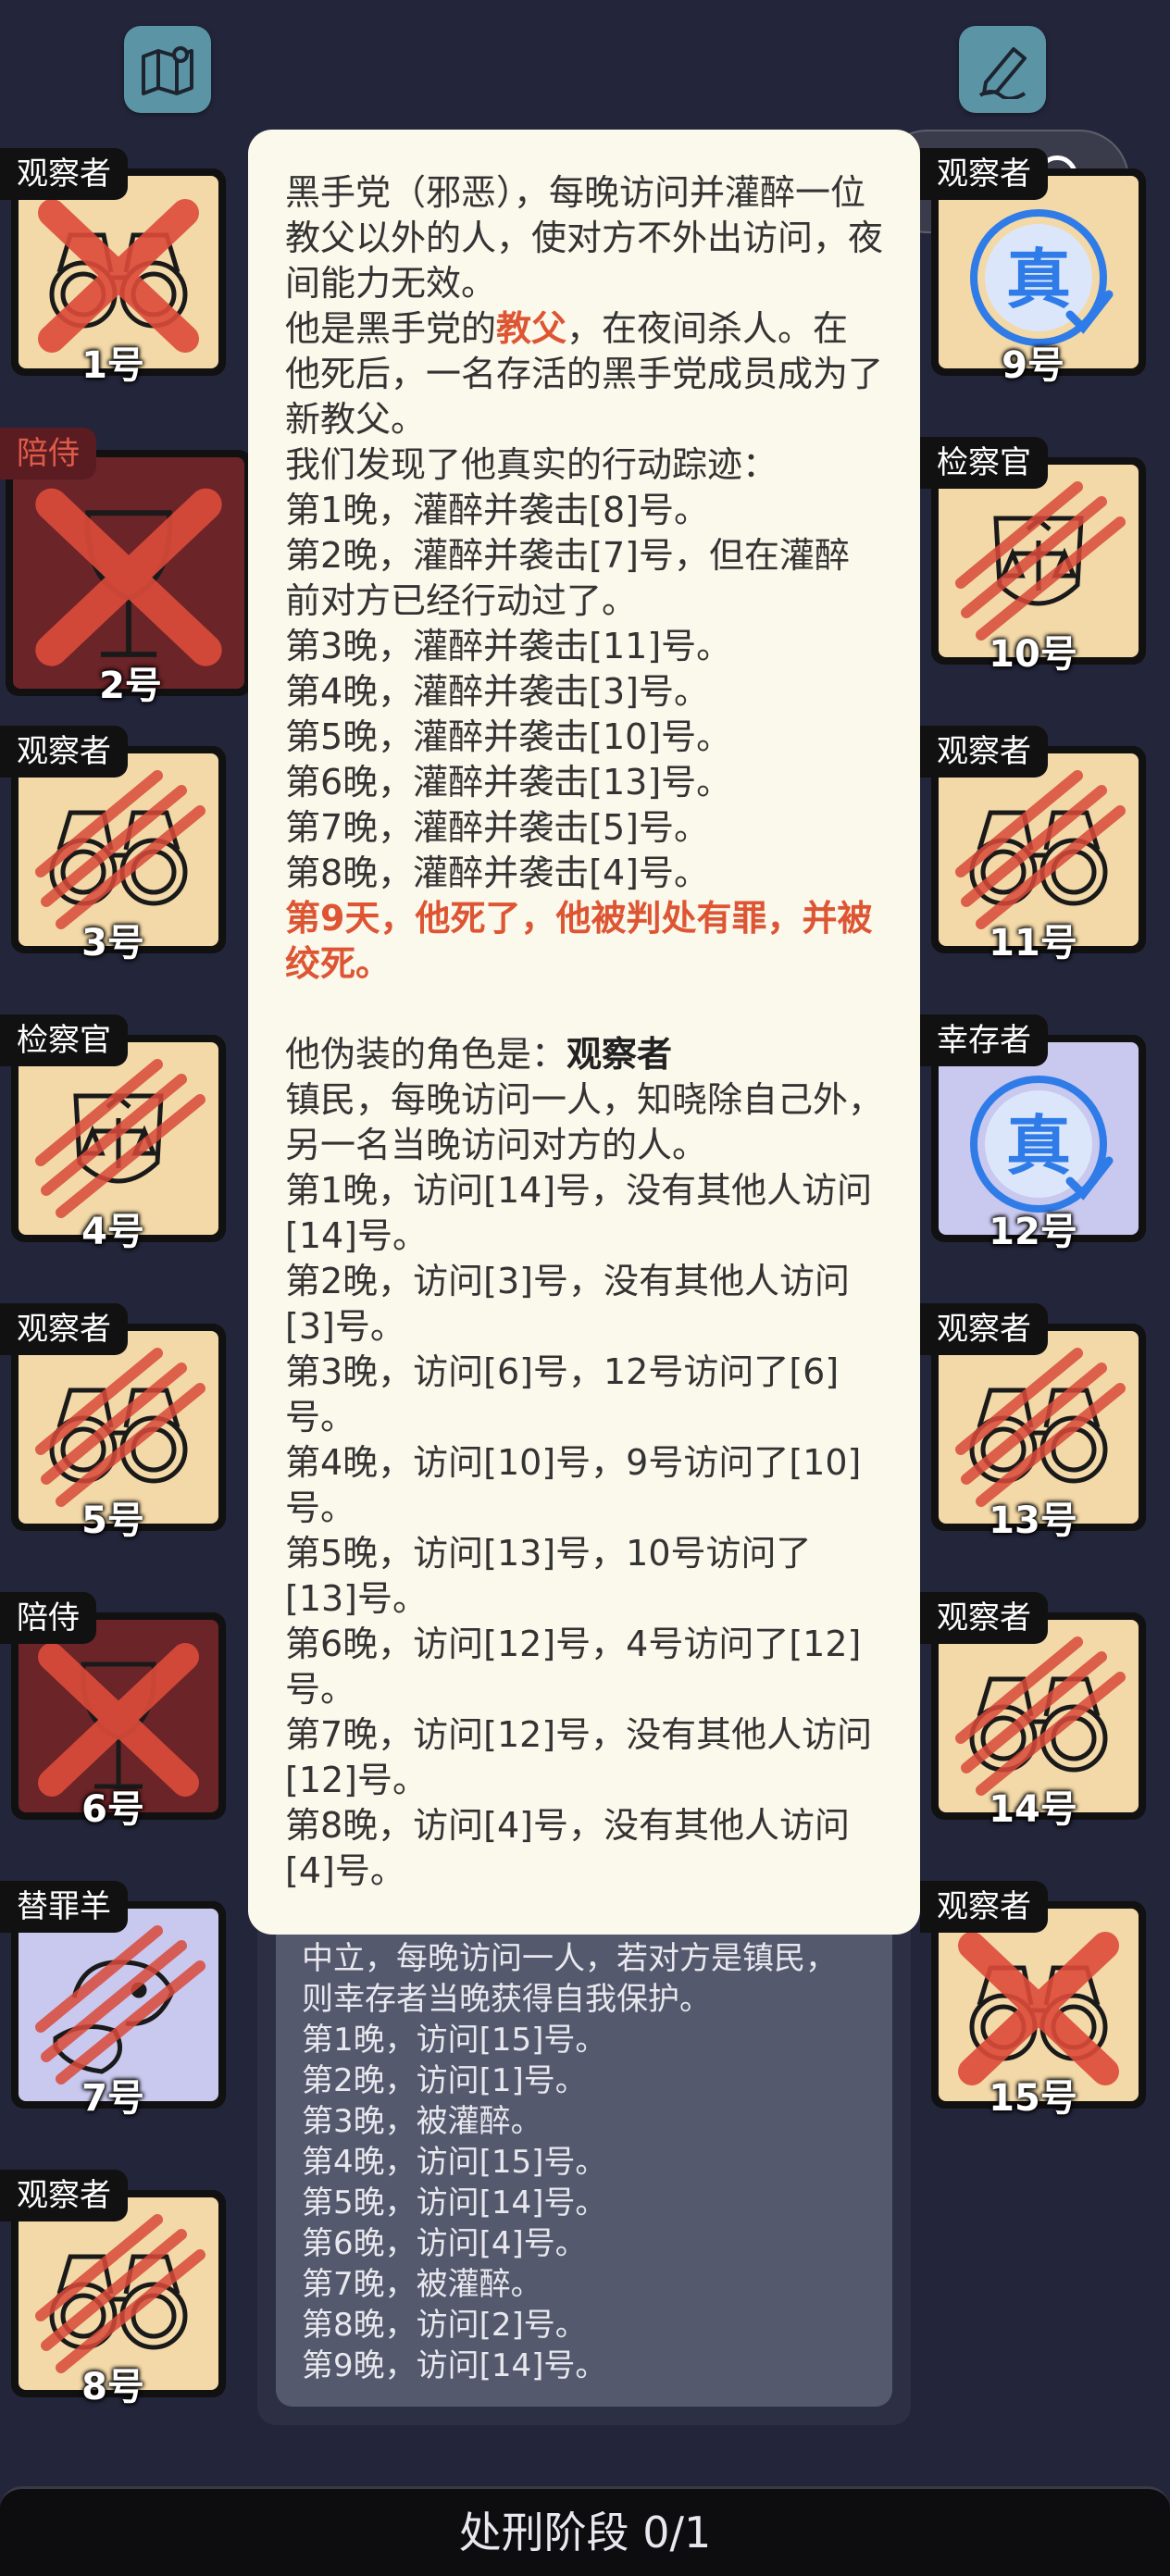 Image resolution: width=1170 pixels, height=2576 pixels. I want to click on player-card: 观察者 5号, so click(113, 1422).